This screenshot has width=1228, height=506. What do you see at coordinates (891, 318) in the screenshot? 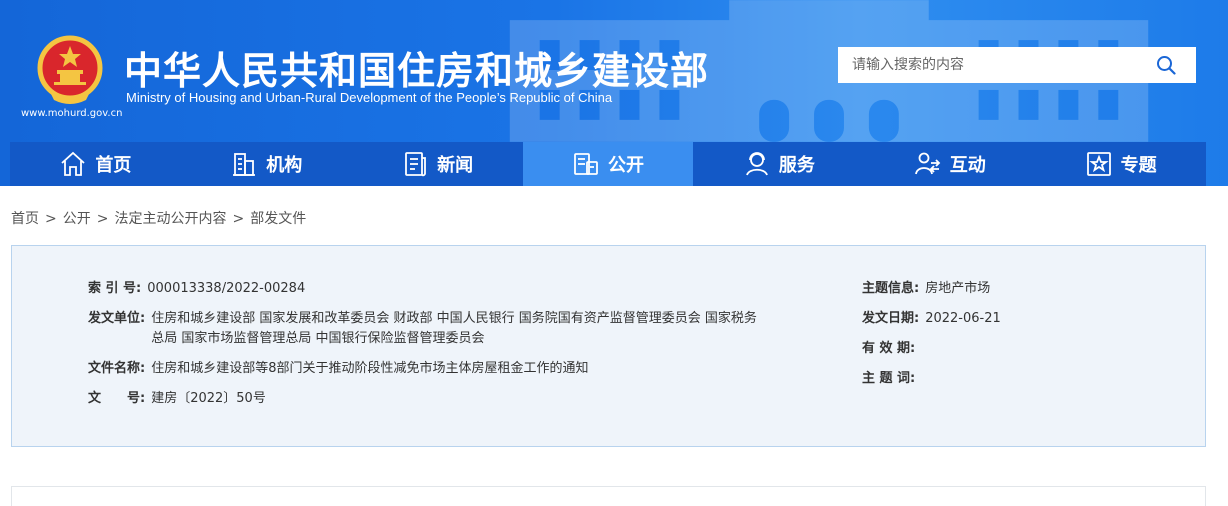
I see `issue-date-label: 发文日期:` at bounding box center [891, 318].